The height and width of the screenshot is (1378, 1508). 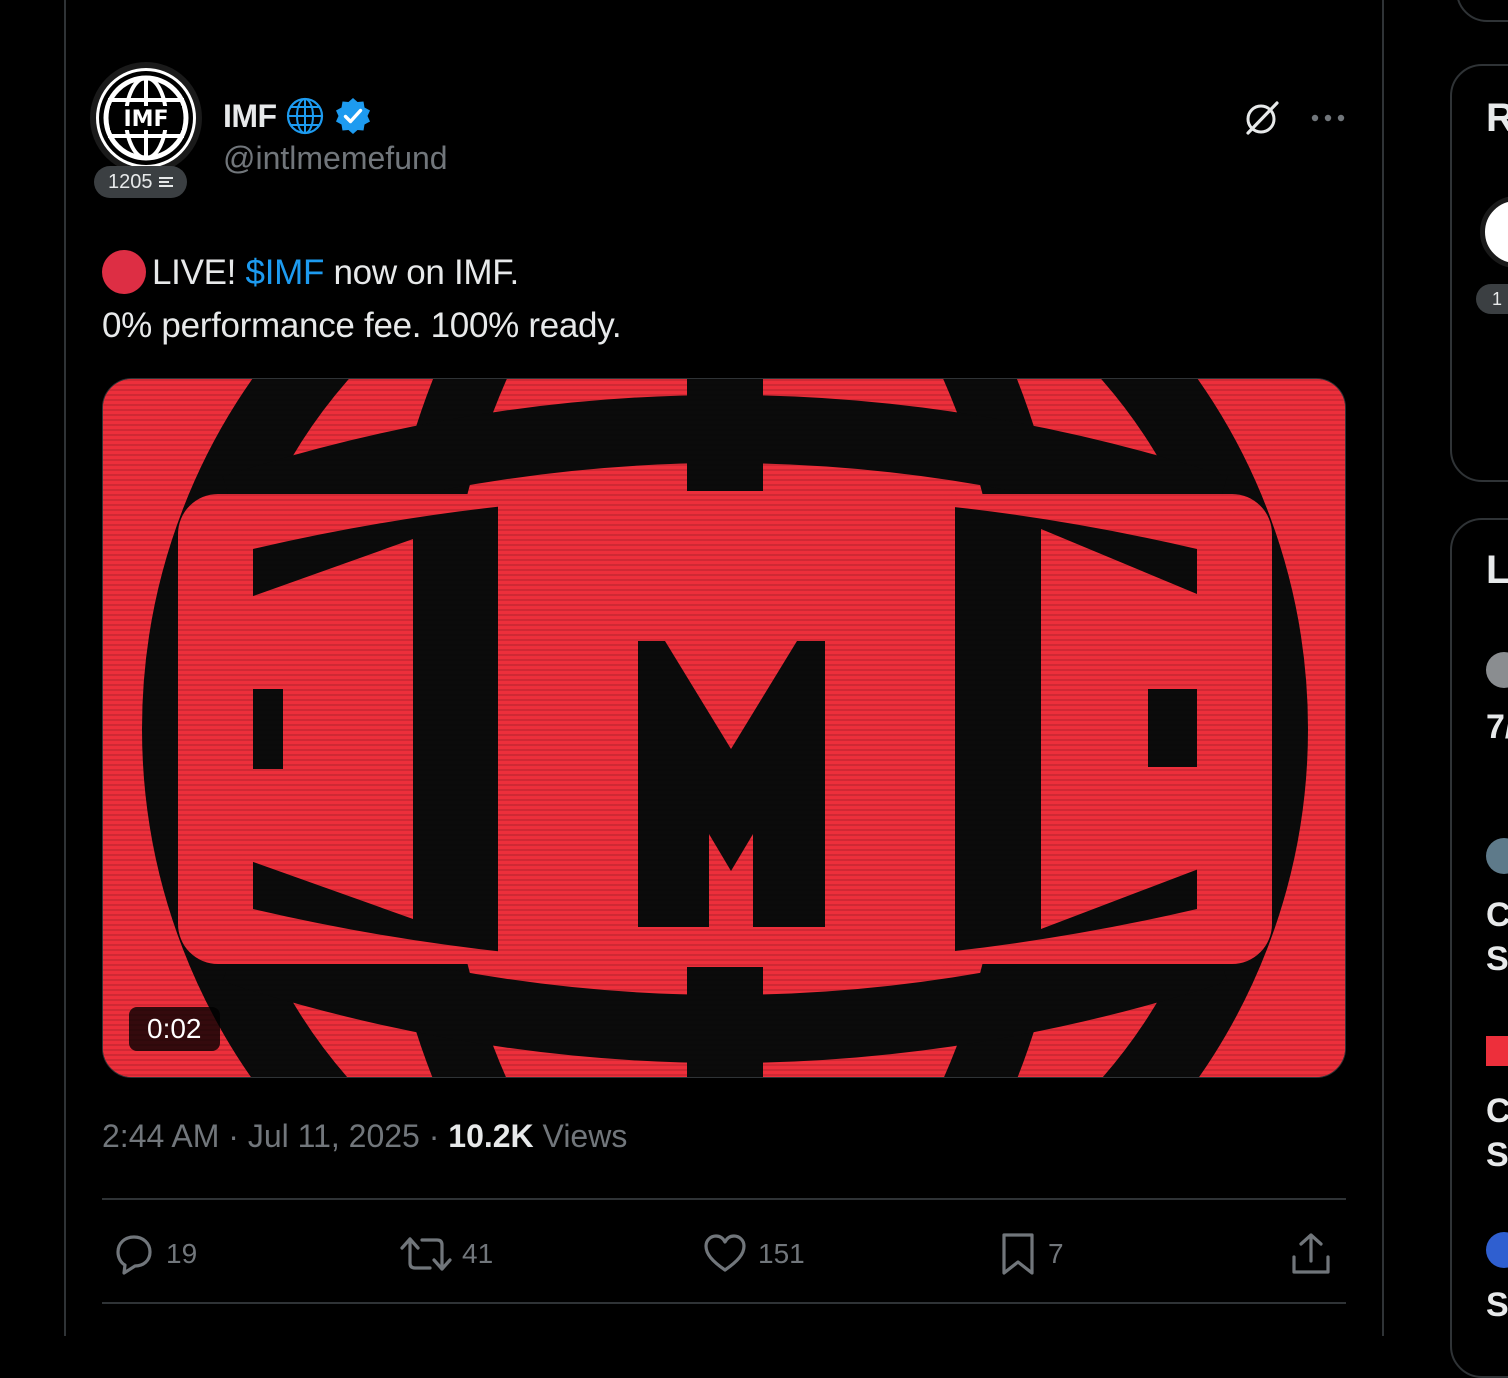 I want to click on imf-globe-logo-icon: IMF, so click(x=146, y=118).